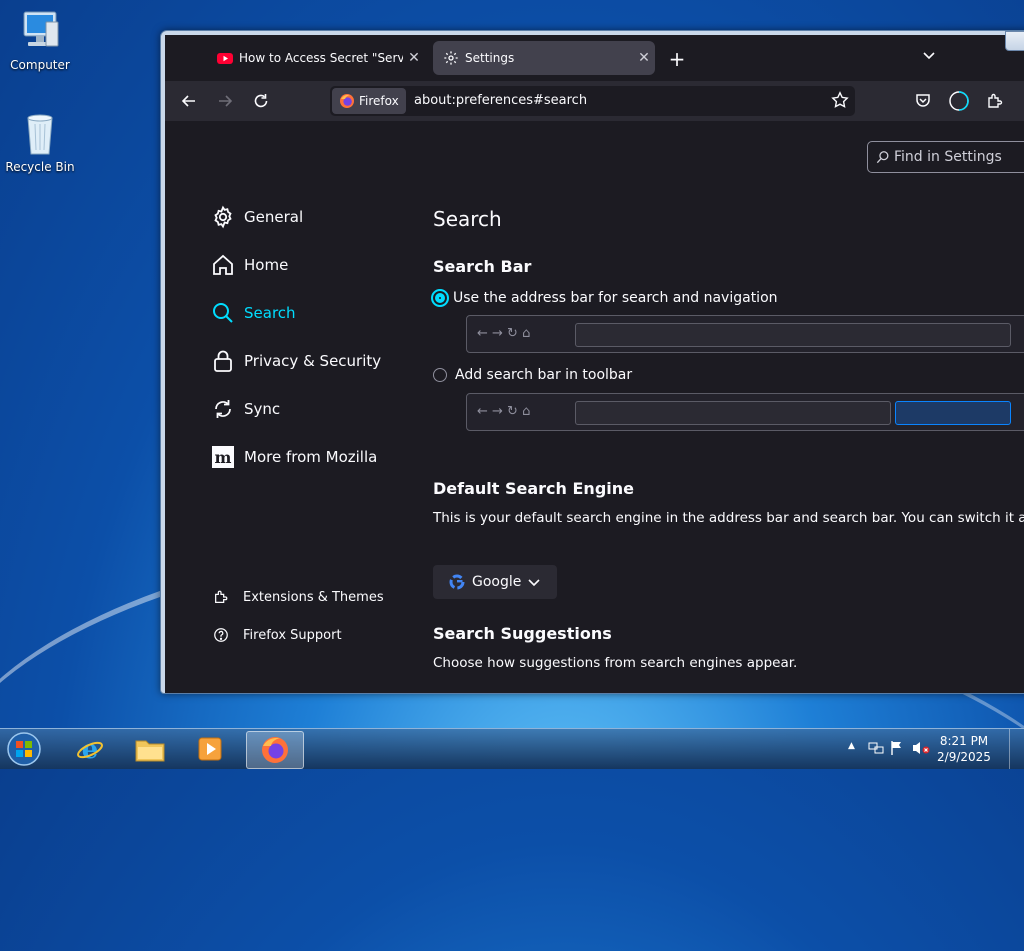 This screenshot has height=951, width=1024. I want to click on navigation-toolbar: Firefox about:preferences#search, so click(594, 101).